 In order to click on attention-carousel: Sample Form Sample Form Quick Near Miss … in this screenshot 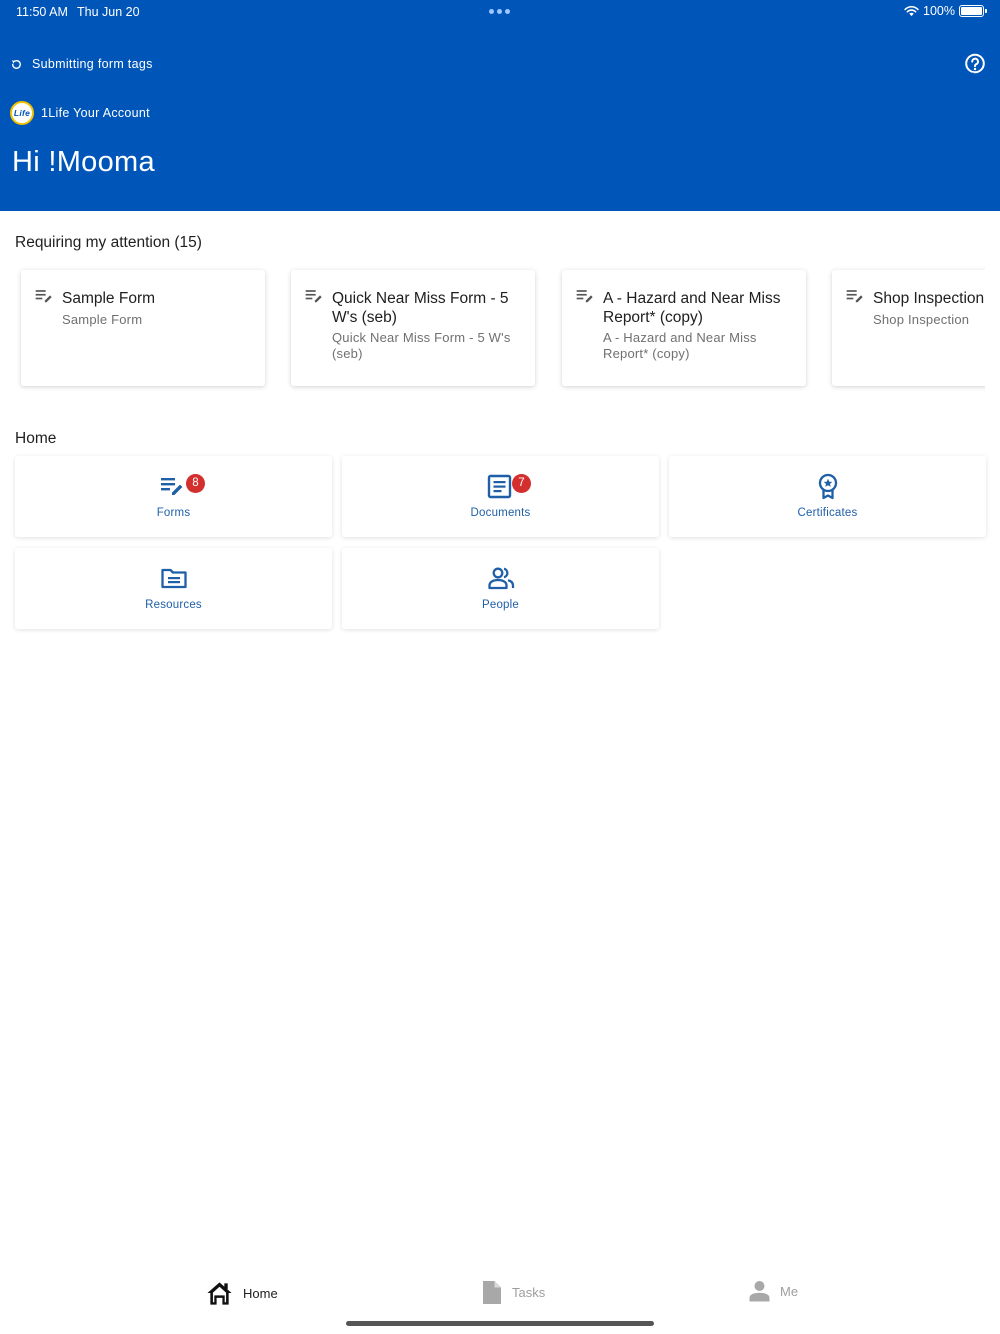, I will do `click(500, 328)`.